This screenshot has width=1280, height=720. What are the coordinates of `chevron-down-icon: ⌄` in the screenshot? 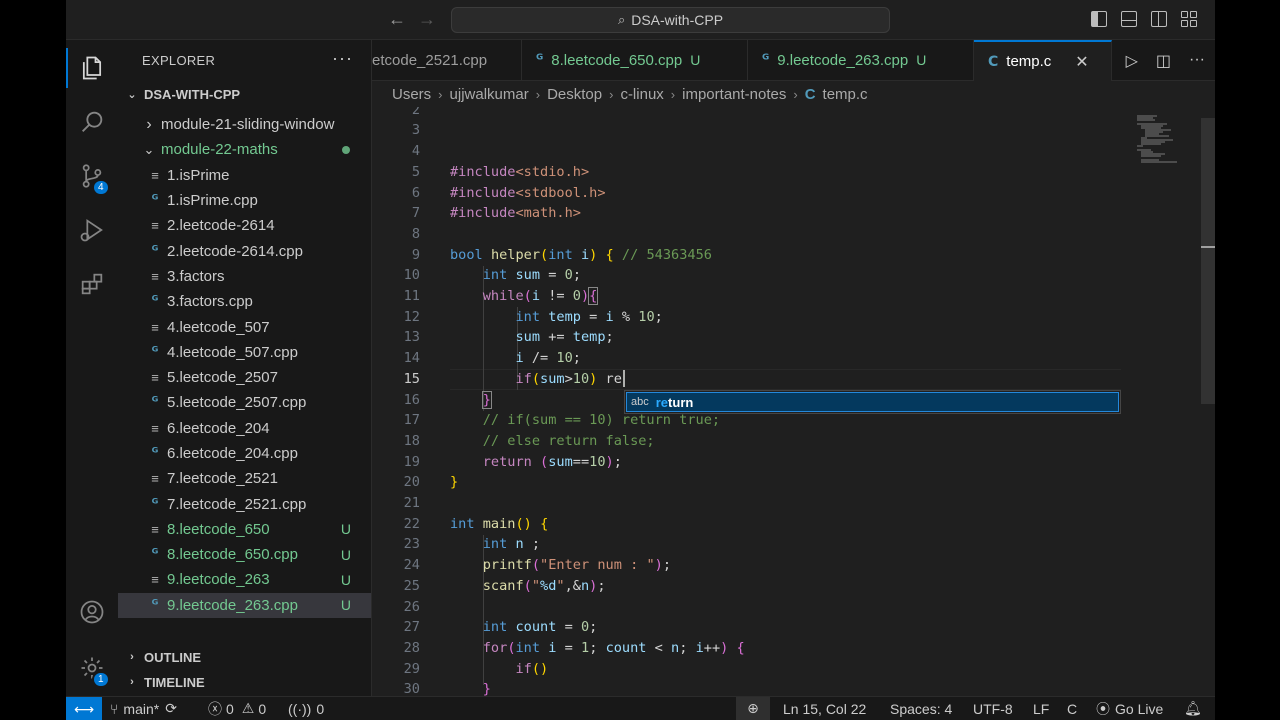 It's located at (149, 149).